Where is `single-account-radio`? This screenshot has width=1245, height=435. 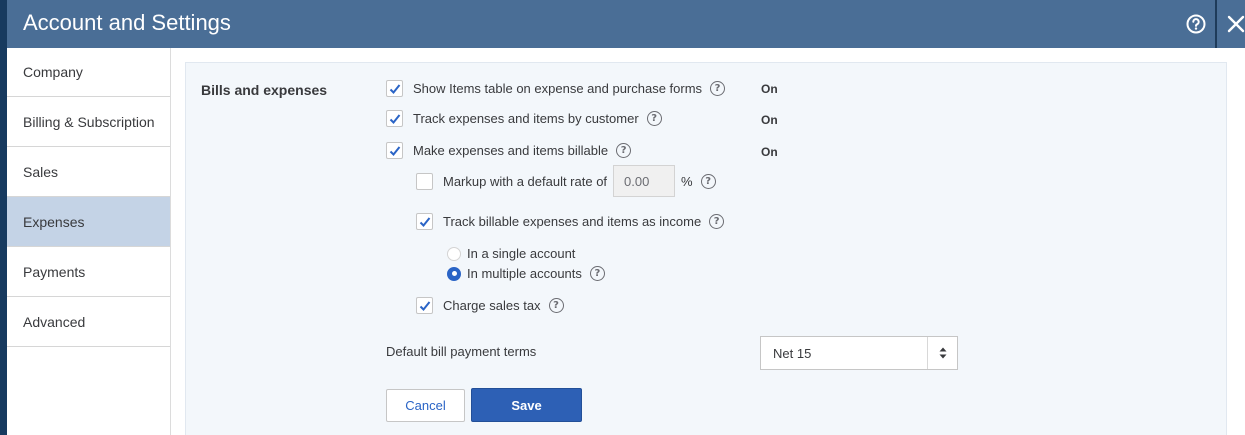 single-account-radio is located at coordinates (454, 253).